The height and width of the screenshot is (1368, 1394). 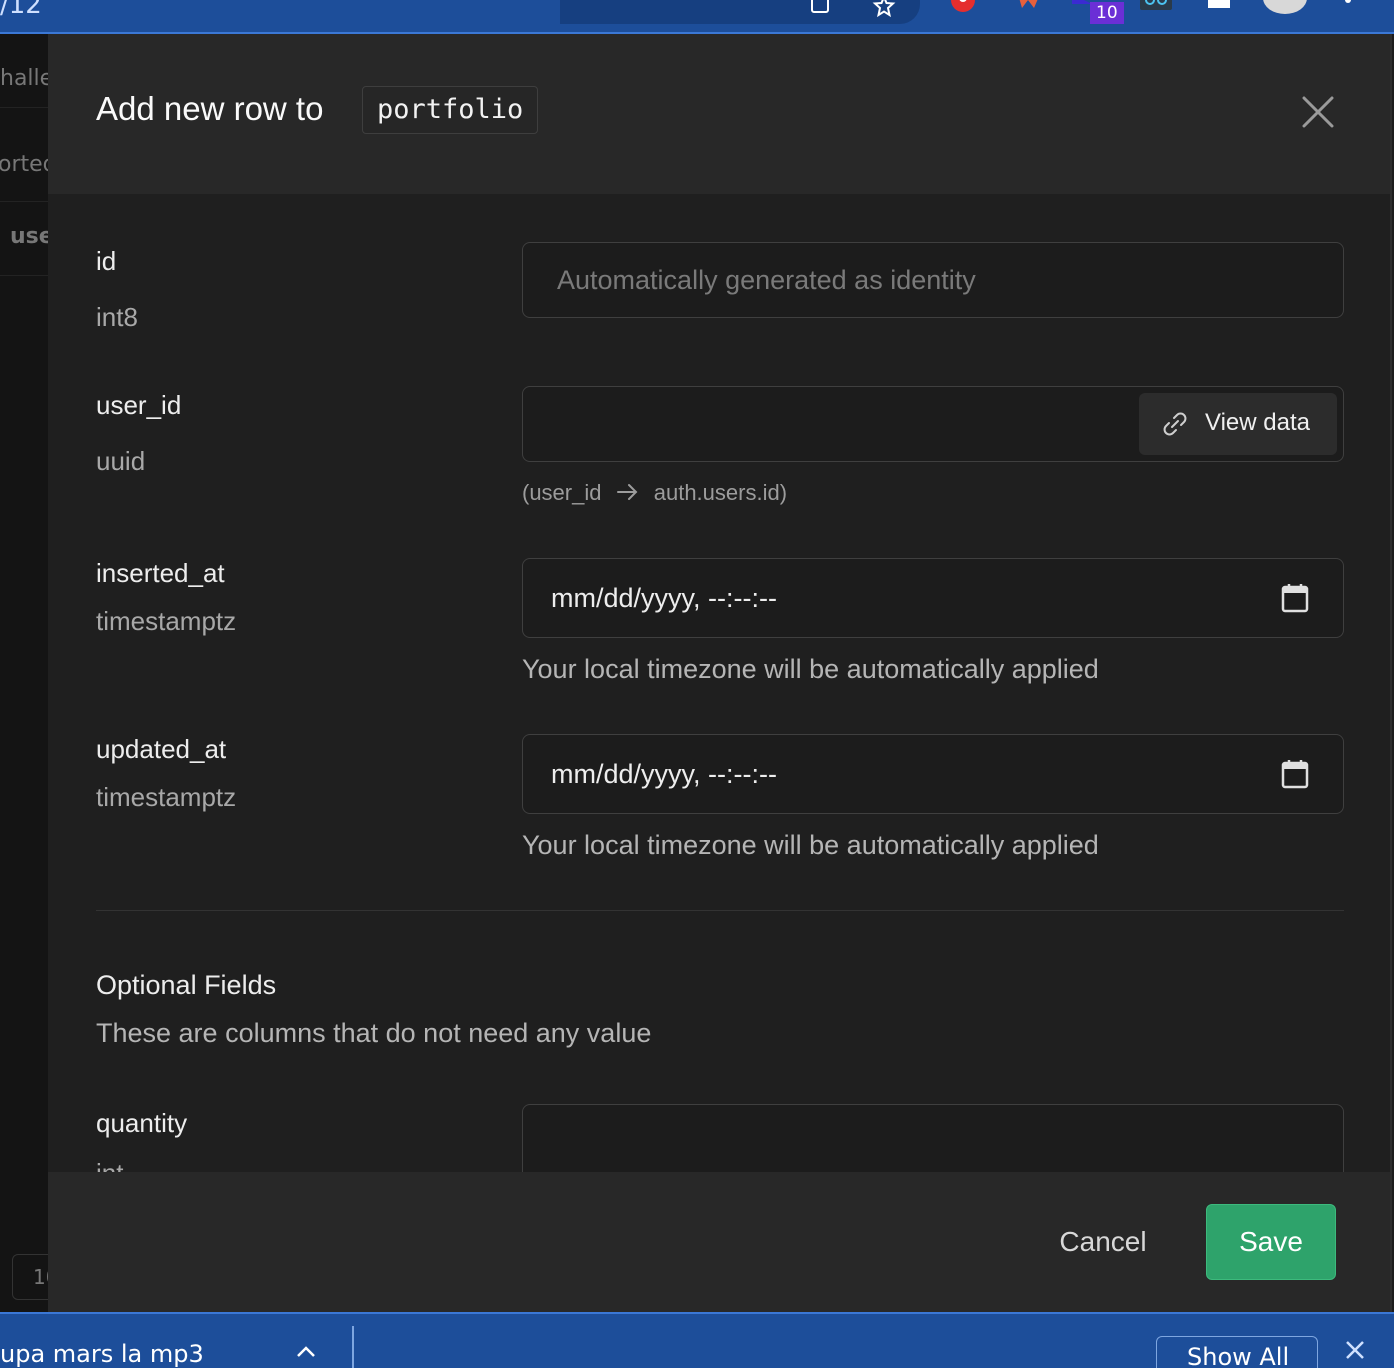 I want to click on inserted-at-datetime-input: mm/dd/yyyy, --:--:--, so click(x=933, y=598).